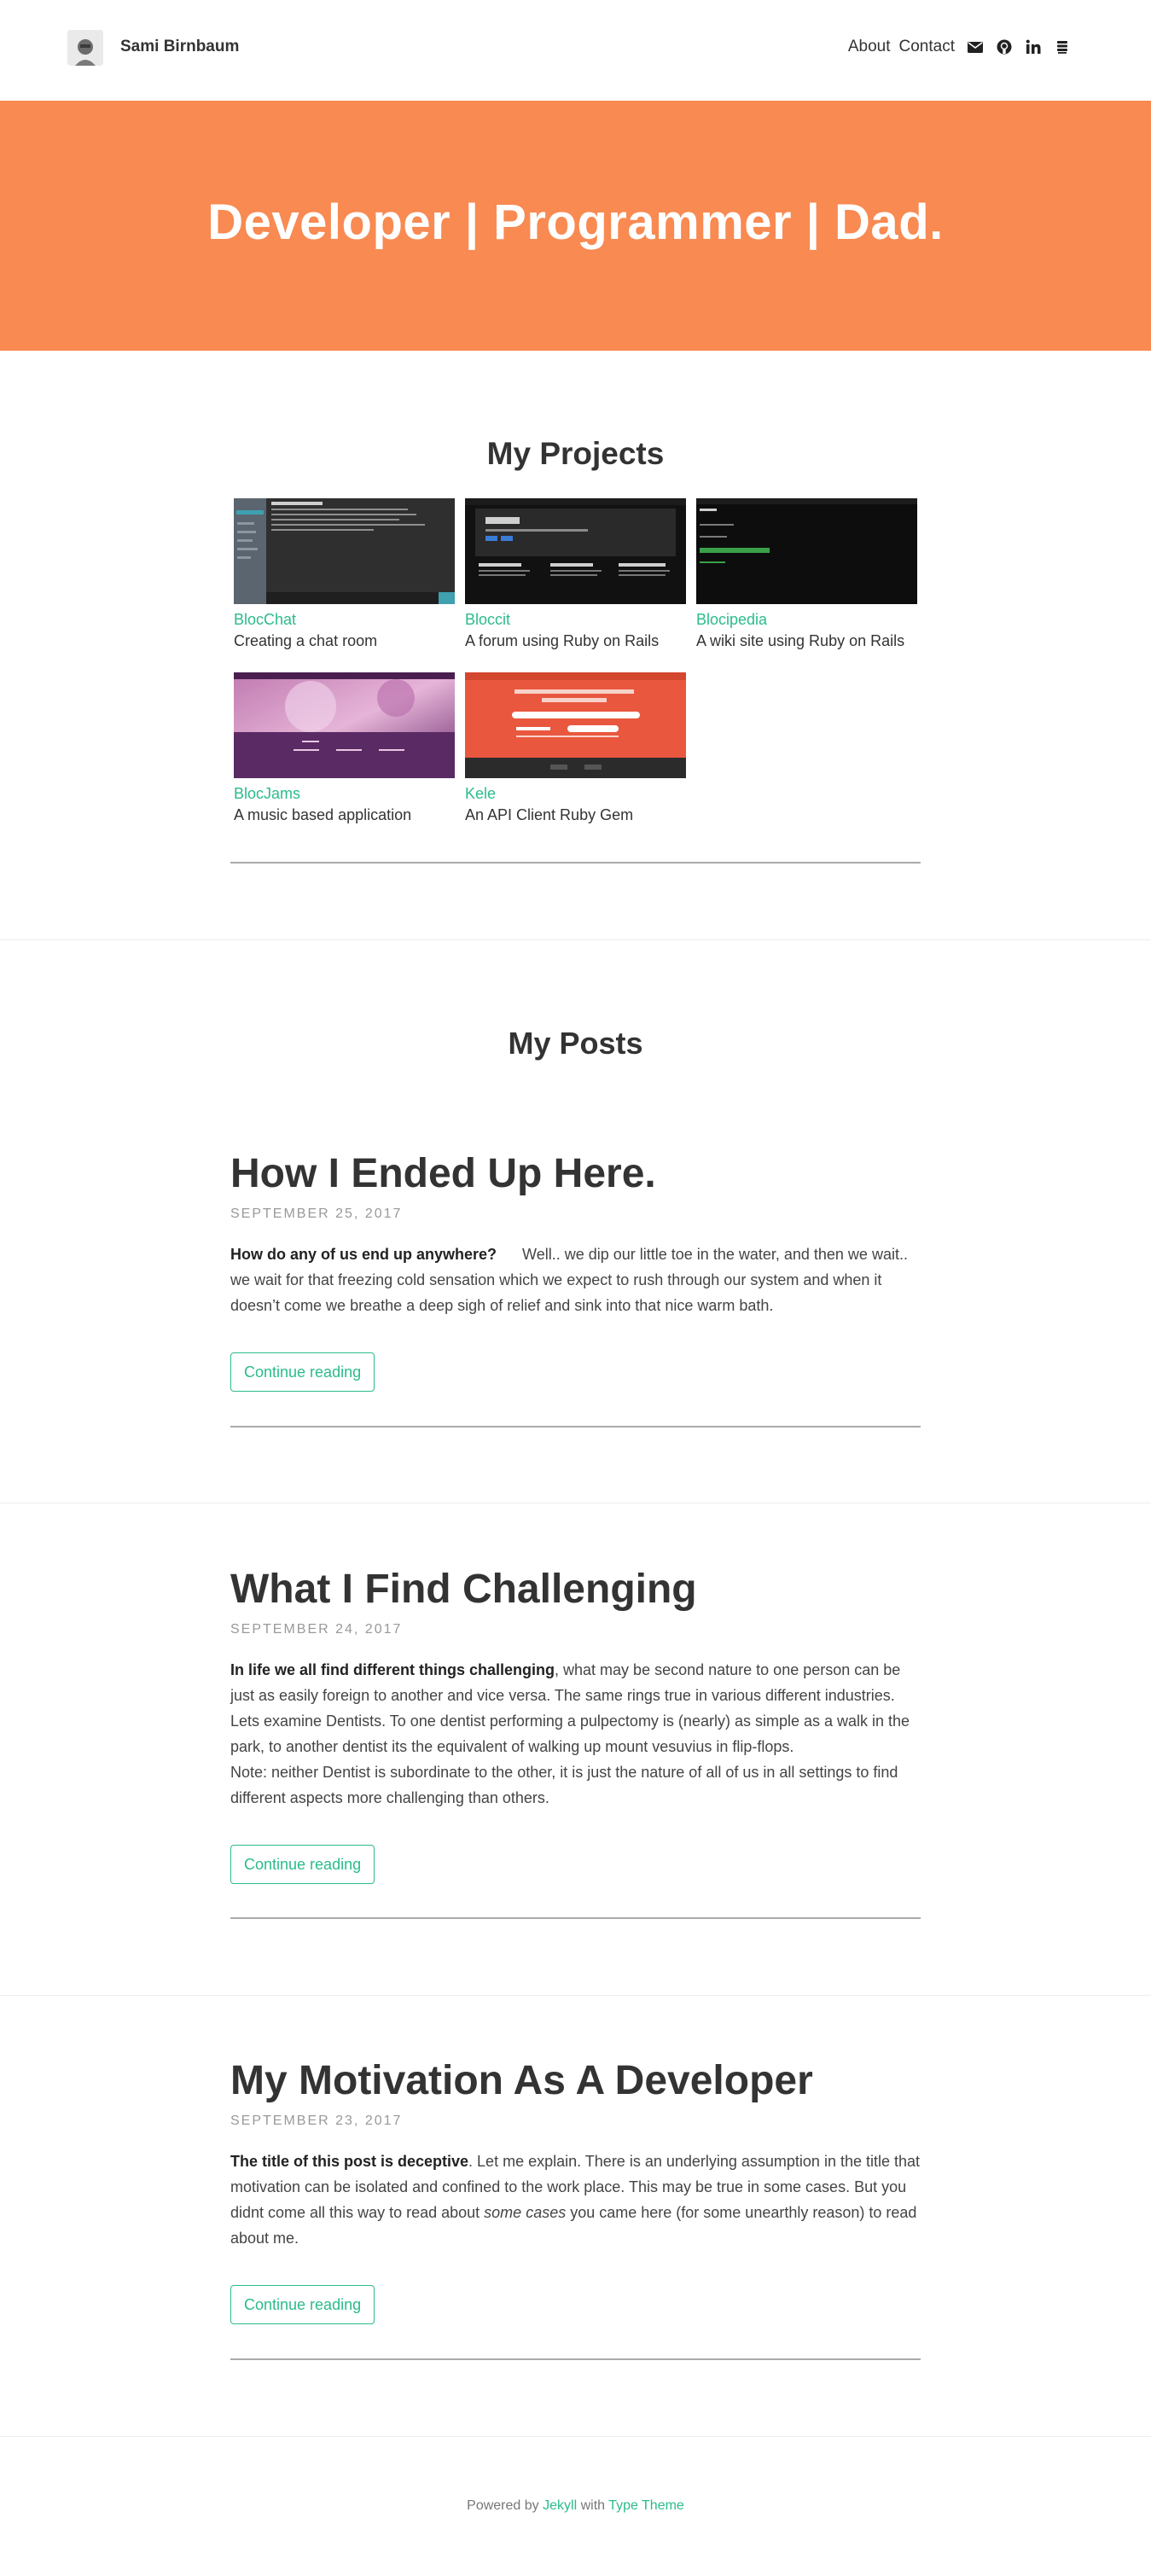  Describe the element at coordinates (800, 640) in the screenshot. I see `project-description: A wiki site using Ruby on Rails` at that location.